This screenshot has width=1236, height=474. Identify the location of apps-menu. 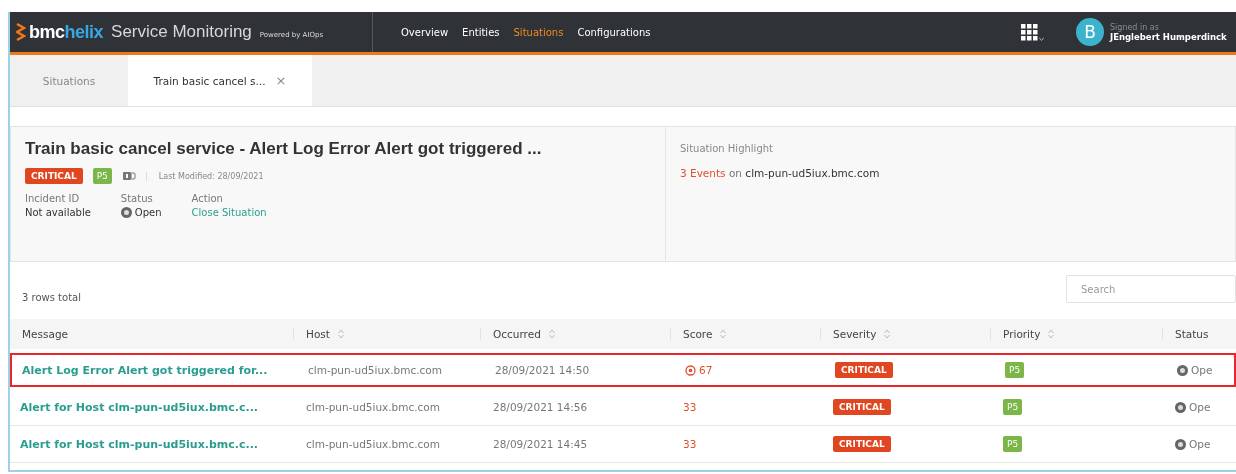
(1032, 32).